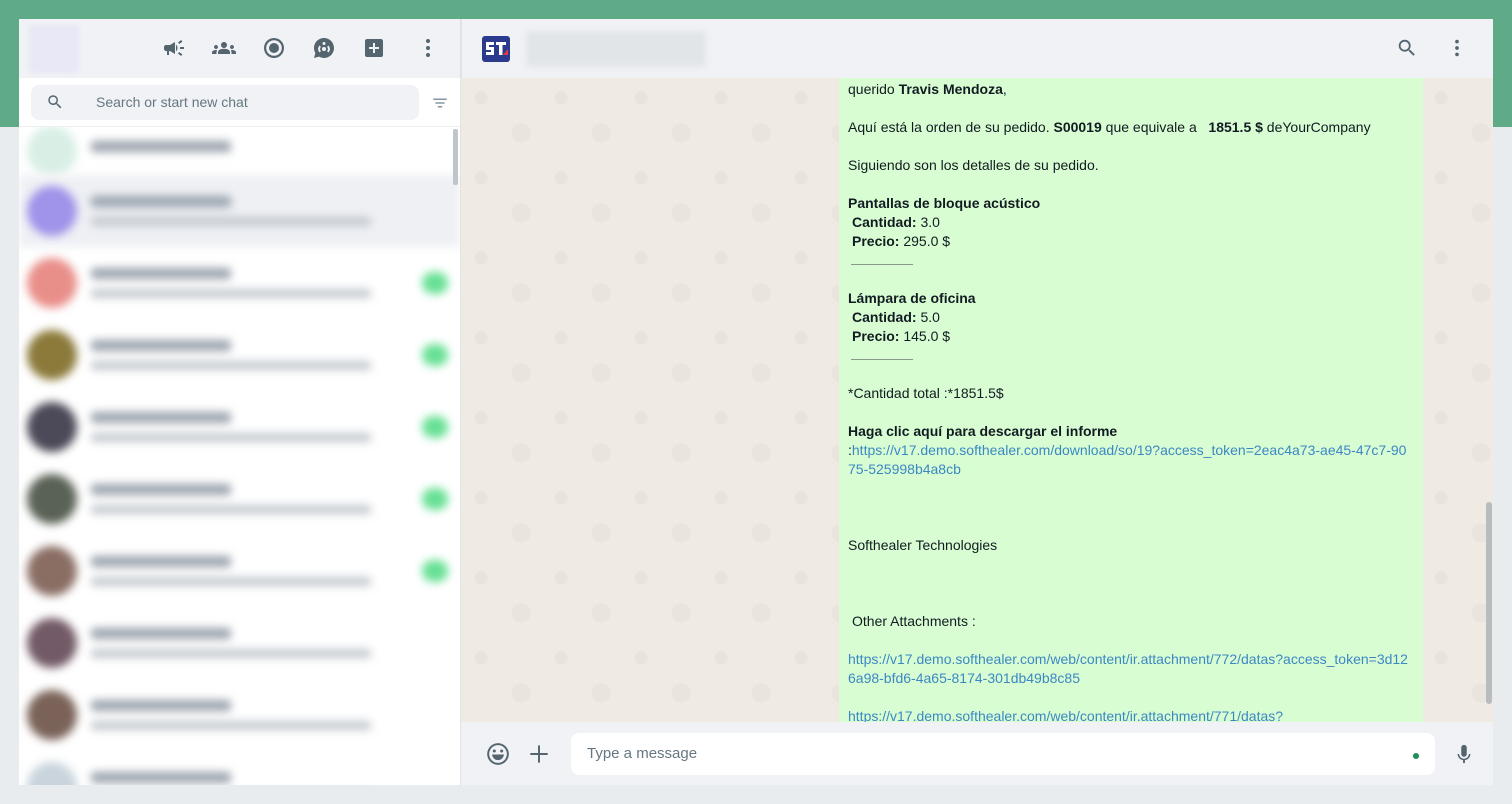  I want to click on order-total: *Cantidad total :*1851.5$, so click(926, 393).